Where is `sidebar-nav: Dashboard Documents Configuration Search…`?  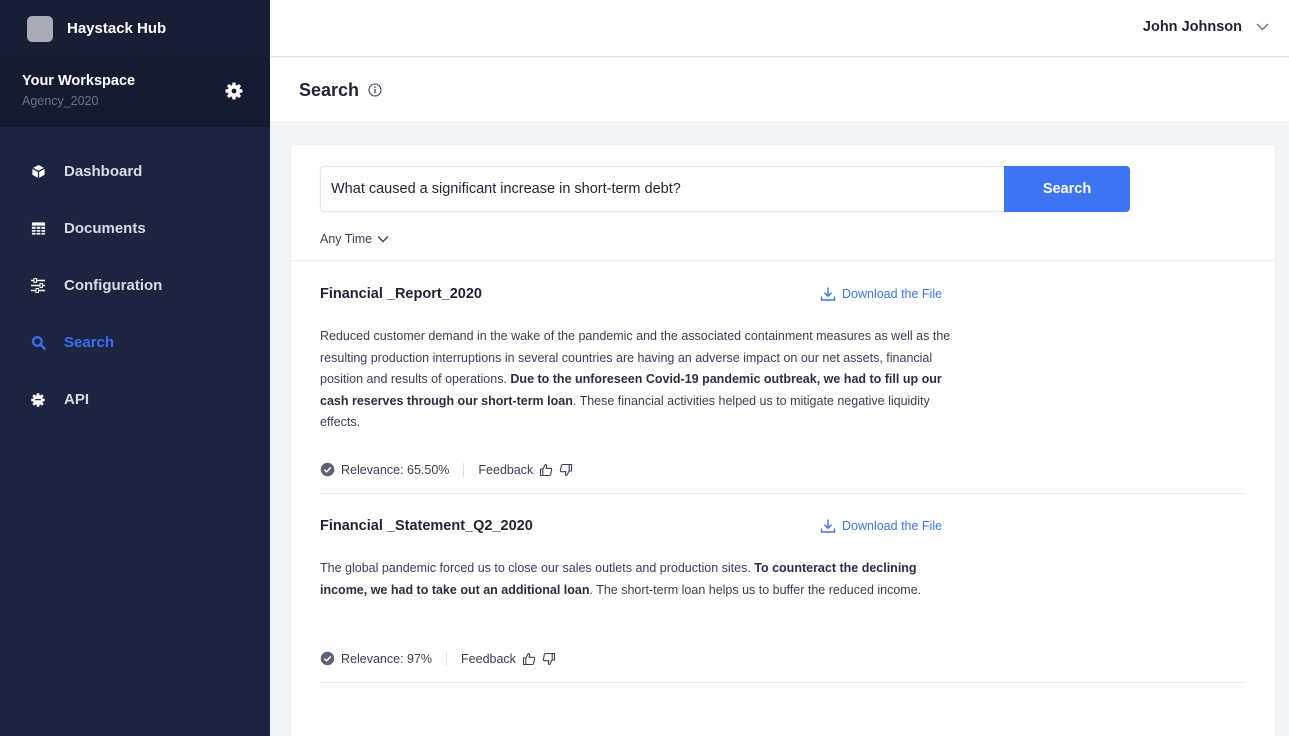 sidebar-nav: Dashboard Documents Configuration Search… is located at coordinates (135, 277).